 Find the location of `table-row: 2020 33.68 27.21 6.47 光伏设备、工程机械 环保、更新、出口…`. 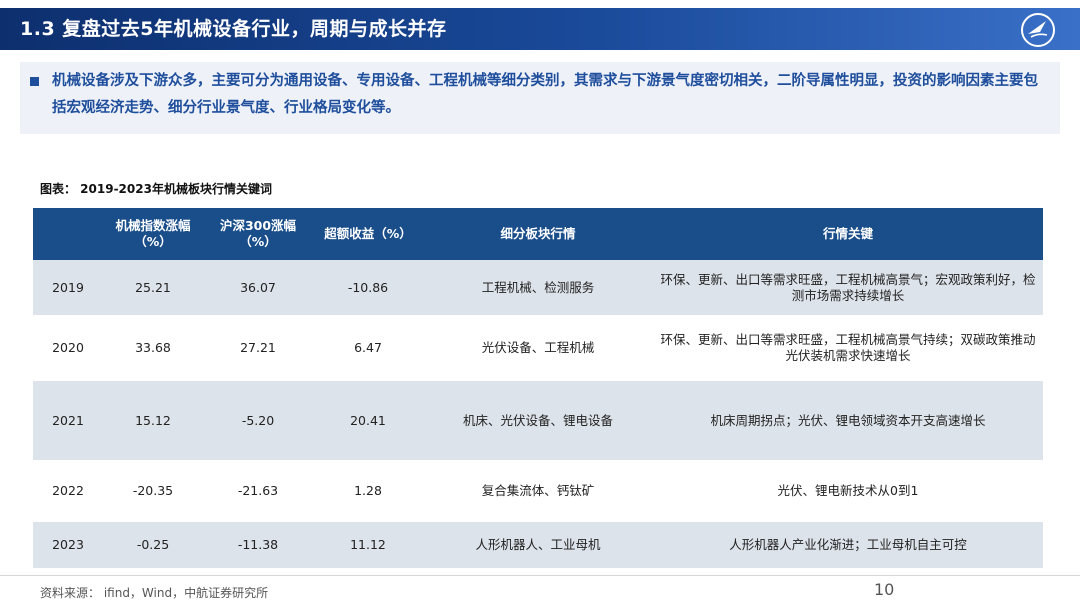

table-row: 2020 33.68 27.21 6.47 光伏设备、工程机械 环保、更新、出口… is located at coordinates (538, 348).